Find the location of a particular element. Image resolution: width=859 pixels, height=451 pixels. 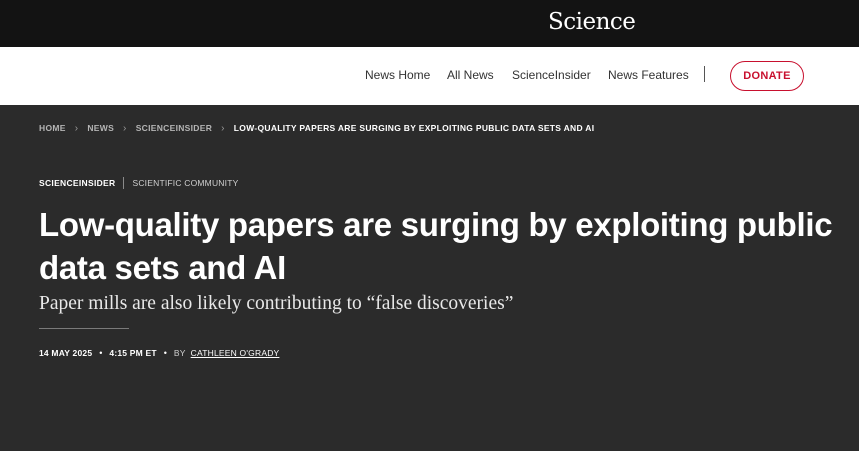

nav-news-features: News Features is located at coordinates (648, 75).